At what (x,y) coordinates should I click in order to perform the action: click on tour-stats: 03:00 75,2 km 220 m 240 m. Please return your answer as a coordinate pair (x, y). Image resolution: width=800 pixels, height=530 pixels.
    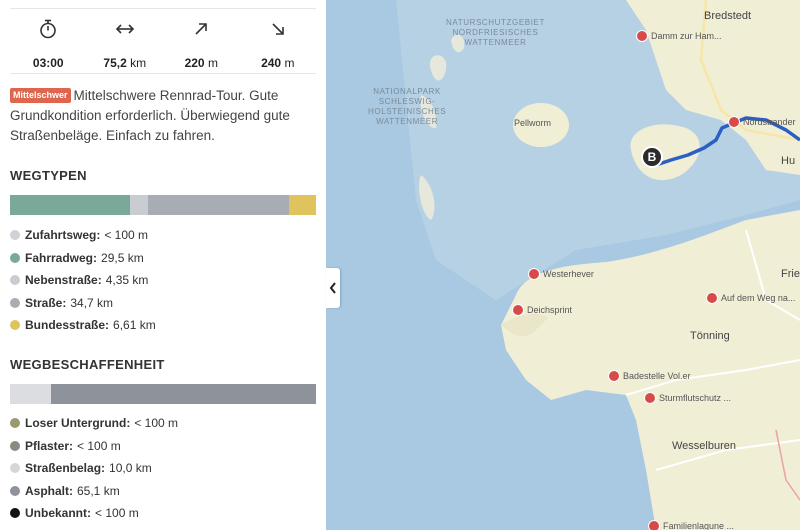
    Looking at the image, I should click on (163, 41).